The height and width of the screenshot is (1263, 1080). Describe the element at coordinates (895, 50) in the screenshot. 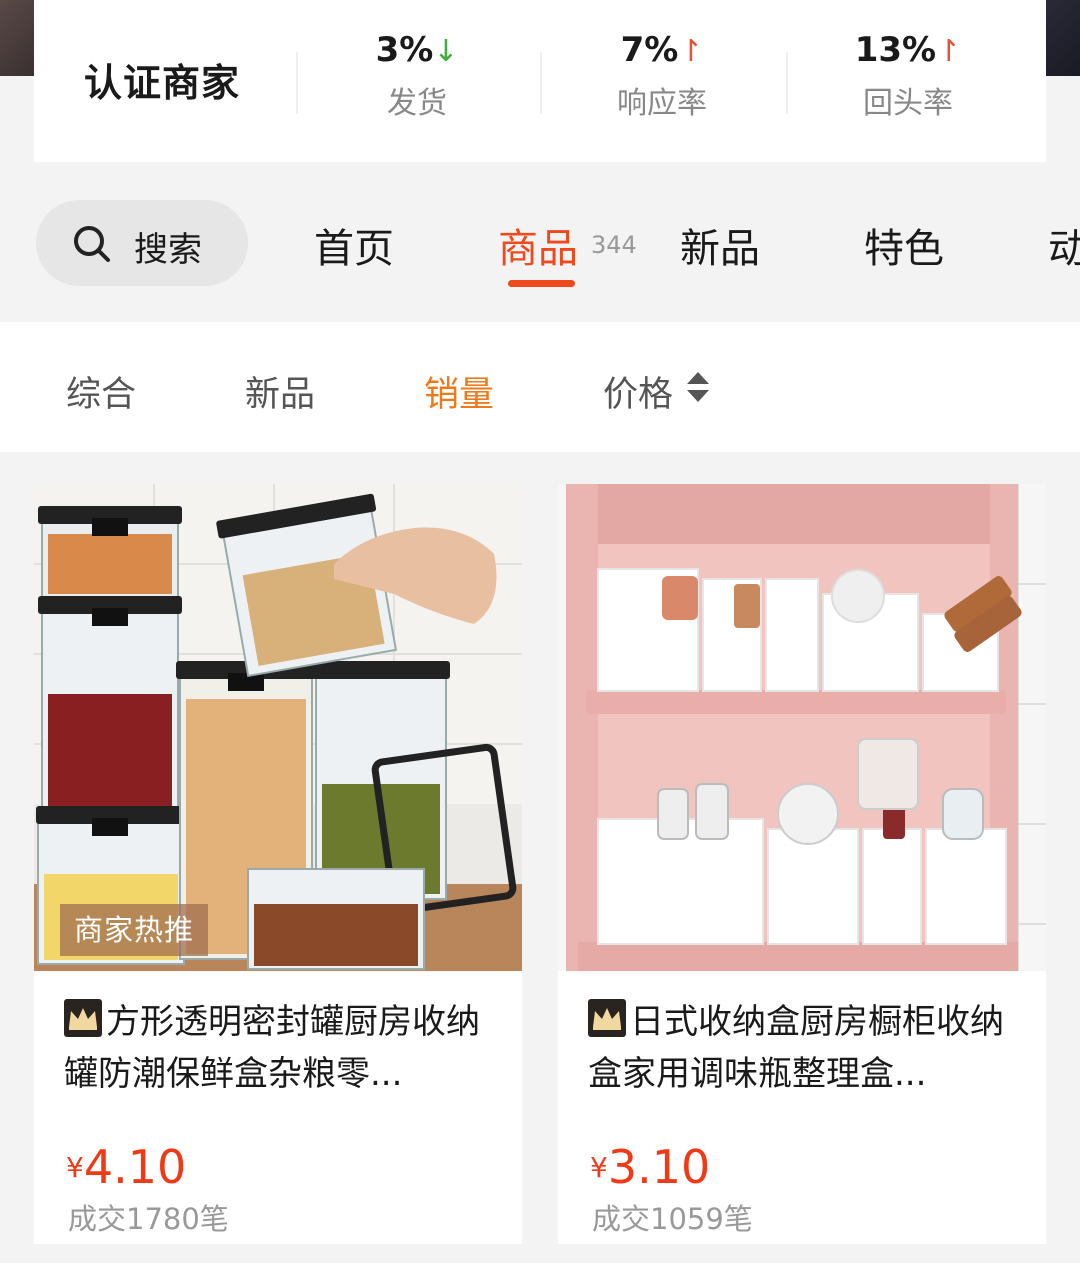

I see `stat-return-value: 13%` at that location.